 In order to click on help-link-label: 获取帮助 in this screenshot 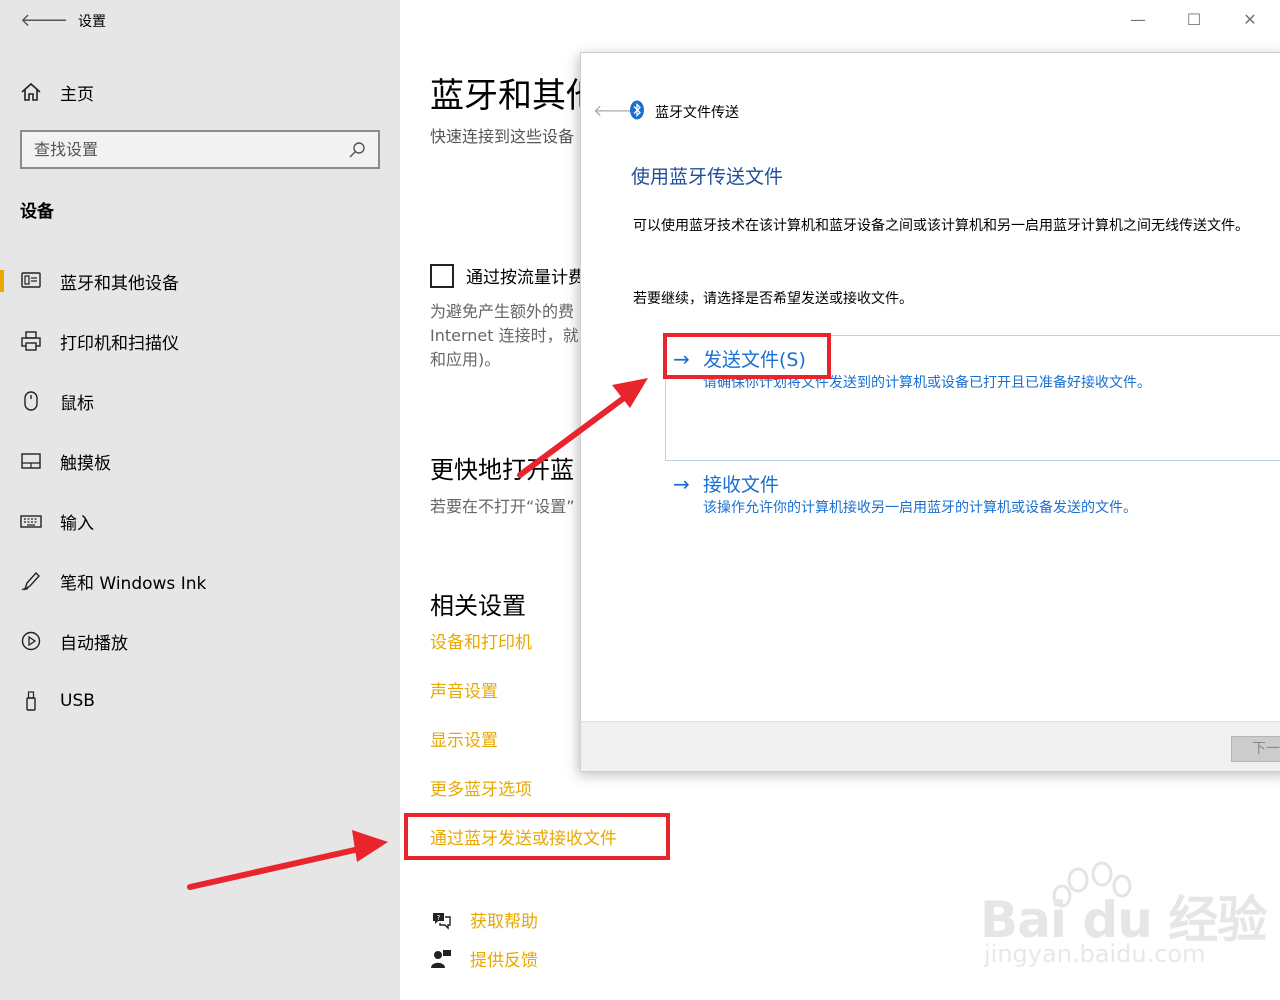, I will do `click(504, 922)`.